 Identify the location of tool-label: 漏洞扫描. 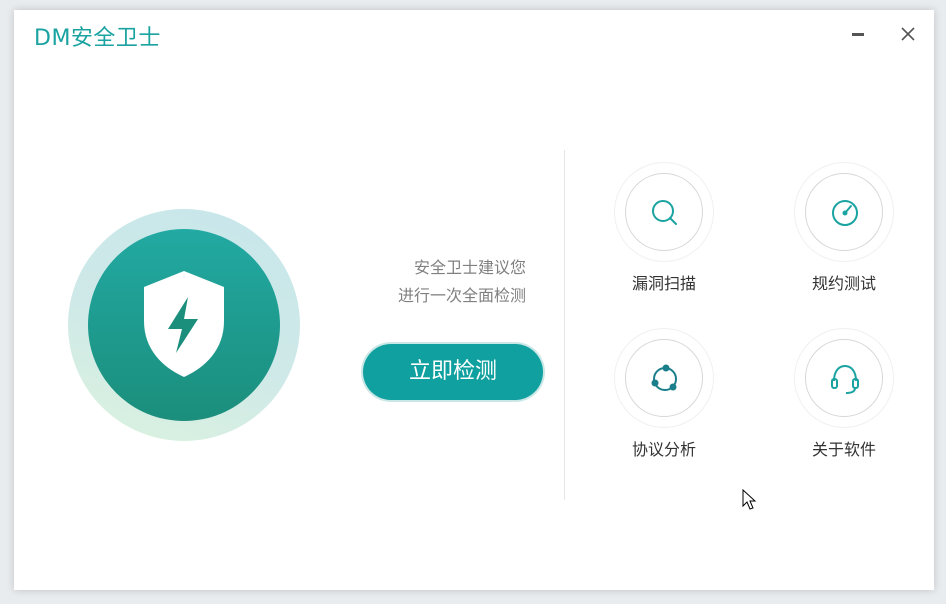
(663, 283).